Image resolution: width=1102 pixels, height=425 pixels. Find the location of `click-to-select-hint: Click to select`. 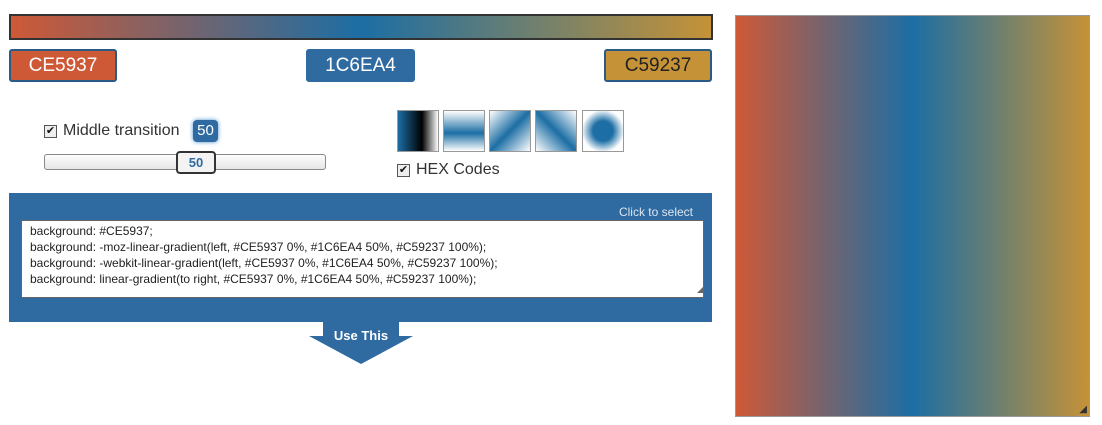

click-to-select-hint: Click to select is located at coordinates (655, 212).